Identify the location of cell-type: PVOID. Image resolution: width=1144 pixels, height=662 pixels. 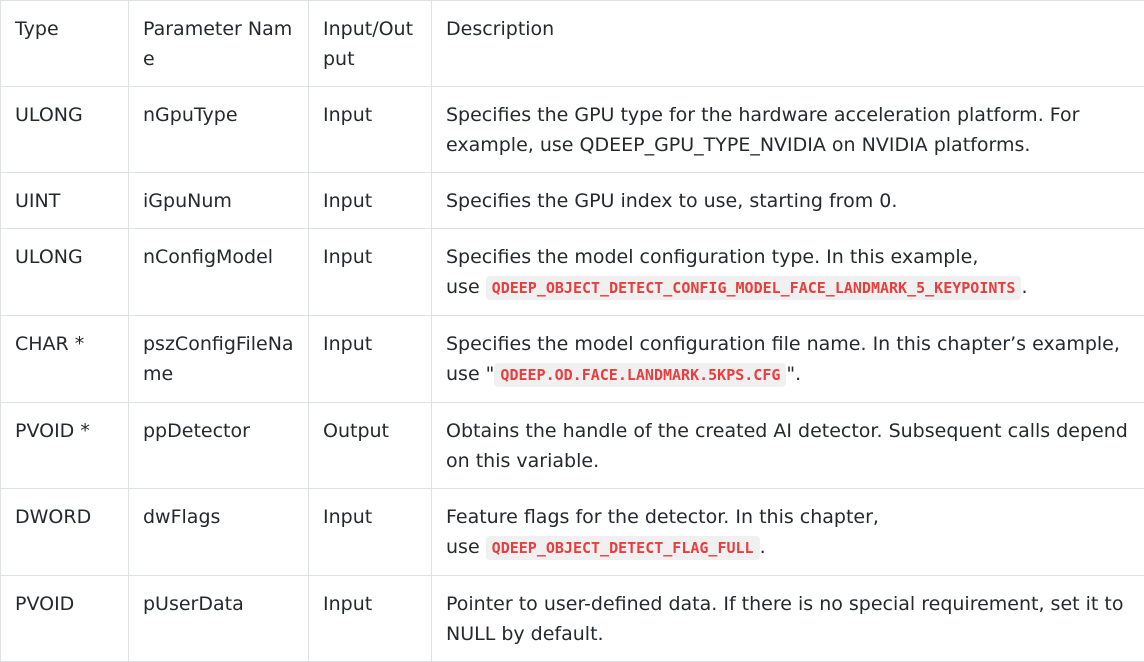
(65, 619).